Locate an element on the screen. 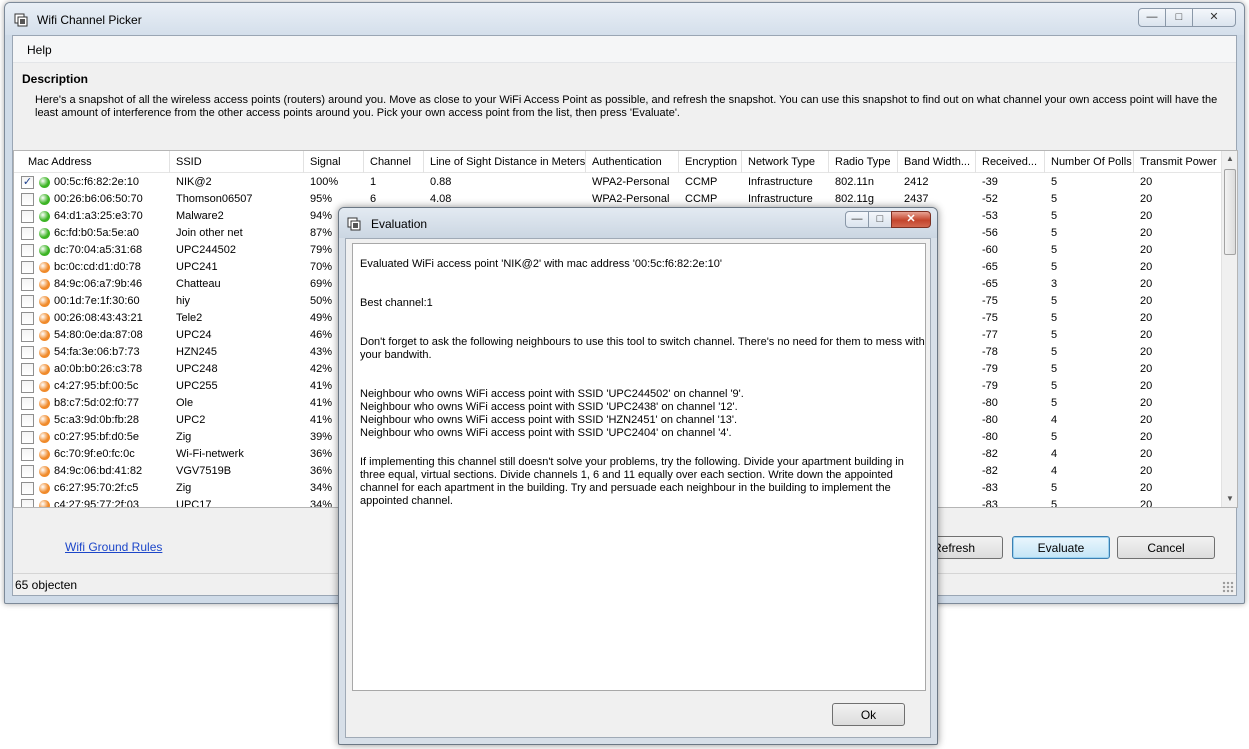  cell-enc: CCMP is located at coordinates (701, 182).